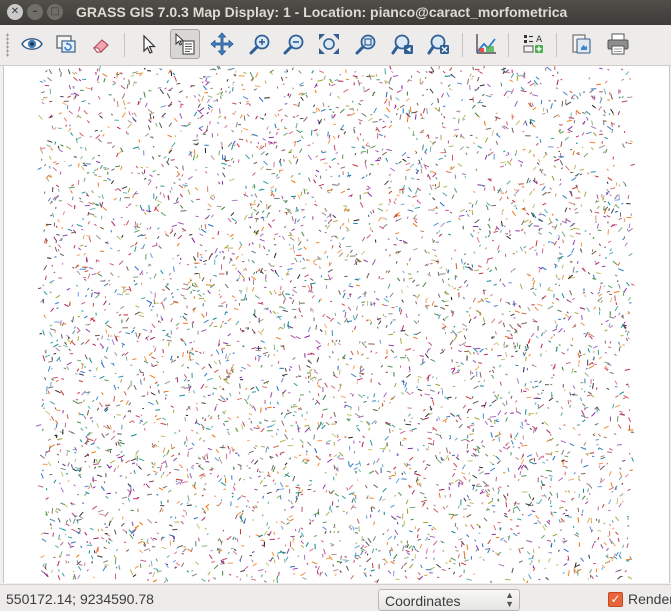 Image resolution: width=671 pixels, height=611 pixels. What do you see at coordinates (260, 44) in the screenshot?
I see `zoom-in-button` at bounding box center [260, 44].